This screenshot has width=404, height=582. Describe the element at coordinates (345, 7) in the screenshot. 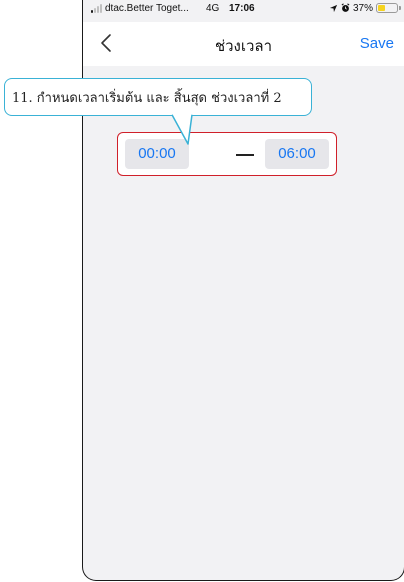

I see `alarm-icon` at that location.